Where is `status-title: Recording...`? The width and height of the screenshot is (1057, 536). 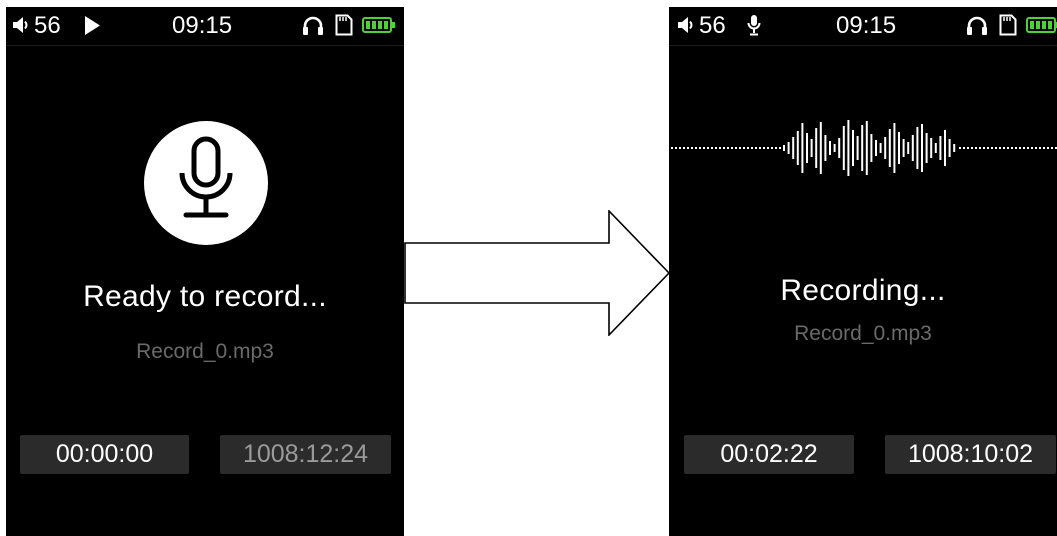
status-title: Recording... is located at coordinates (863, 290).